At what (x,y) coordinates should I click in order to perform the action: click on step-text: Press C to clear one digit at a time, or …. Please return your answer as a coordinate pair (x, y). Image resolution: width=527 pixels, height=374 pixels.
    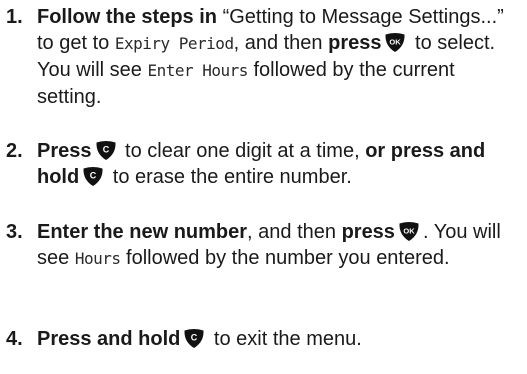
    Looking at the image, I should click on (279, 164).